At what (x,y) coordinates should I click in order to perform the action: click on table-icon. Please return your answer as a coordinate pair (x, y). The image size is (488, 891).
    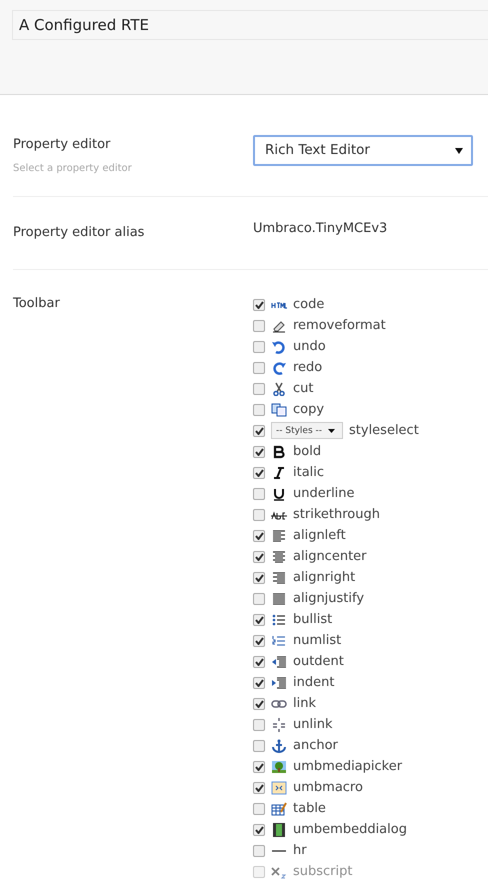
    Looking at the image, I should click on (279, 809).